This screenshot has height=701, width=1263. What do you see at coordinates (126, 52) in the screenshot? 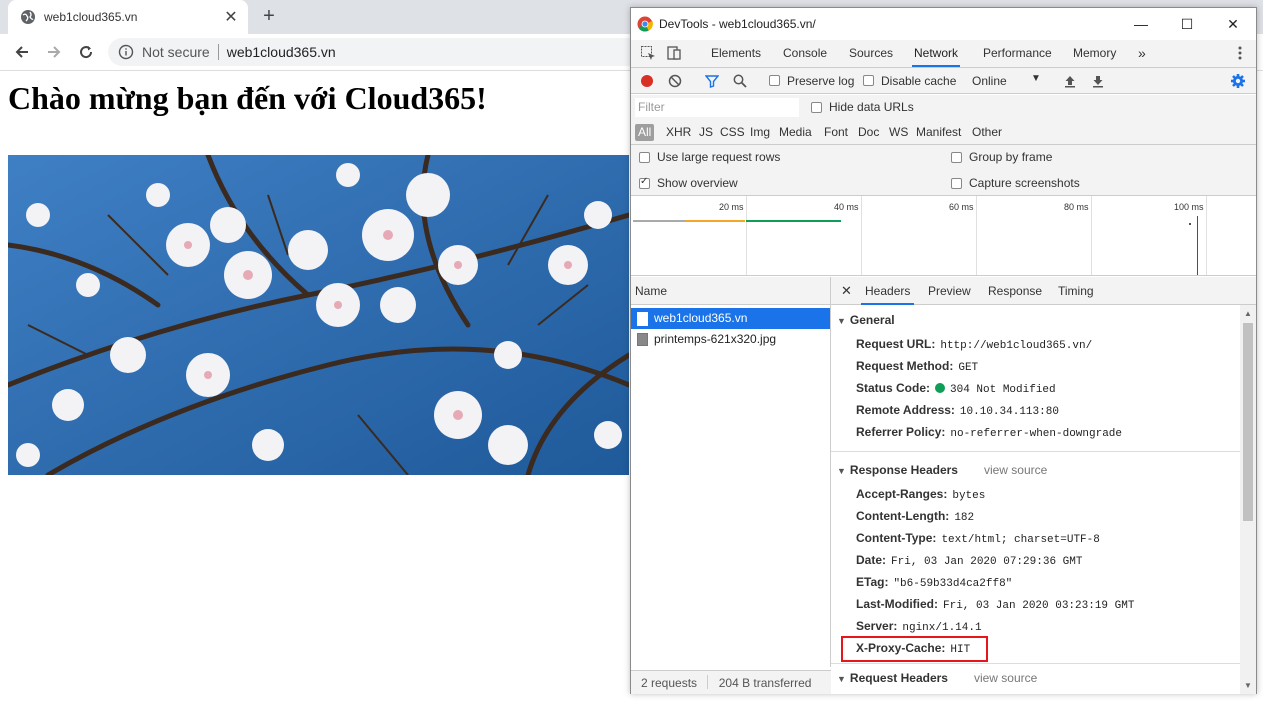
I see `info-icon` at bounding box center [126, 52].